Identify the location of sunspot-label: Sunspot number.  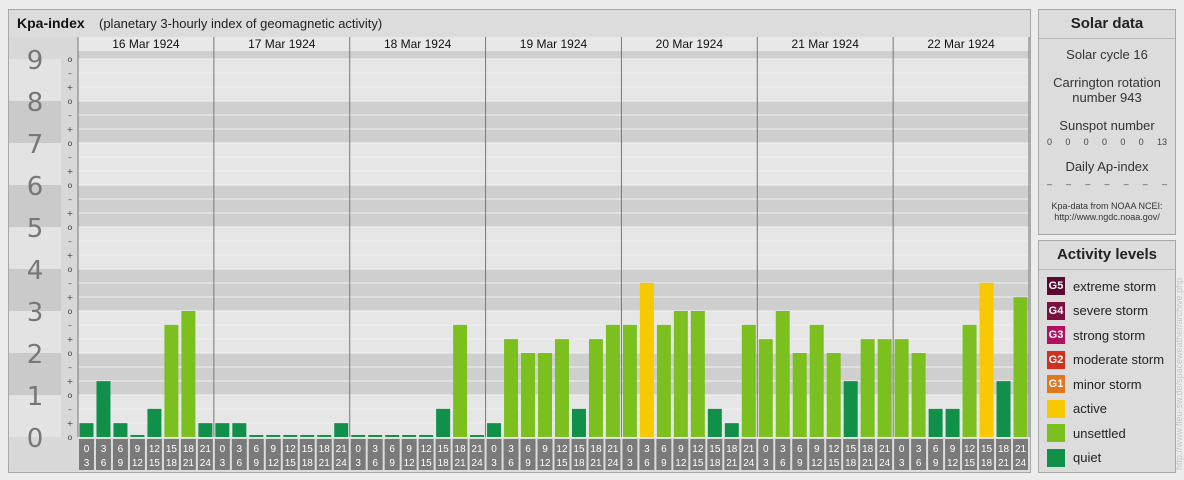
(1107, 125).